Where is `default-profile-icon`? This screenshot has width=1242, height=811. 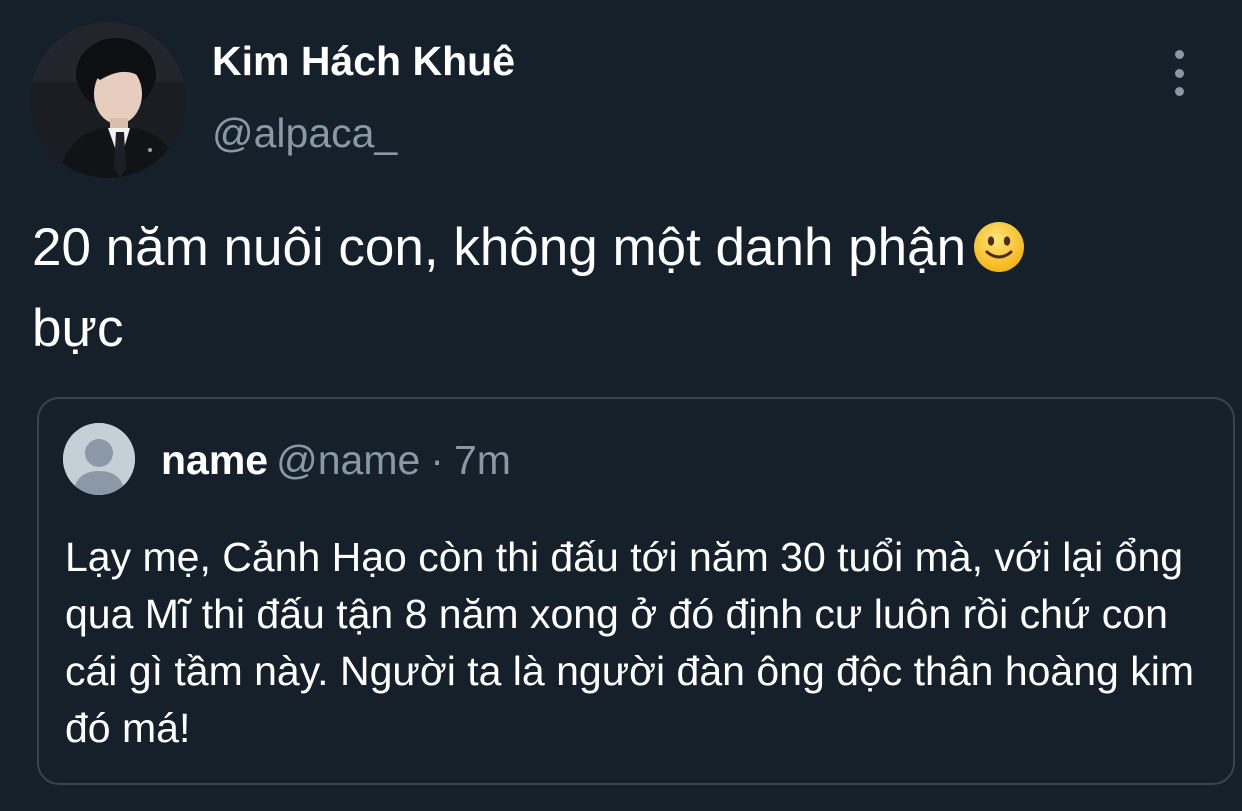 default-profile-icon is located at coordinates (99, 459).